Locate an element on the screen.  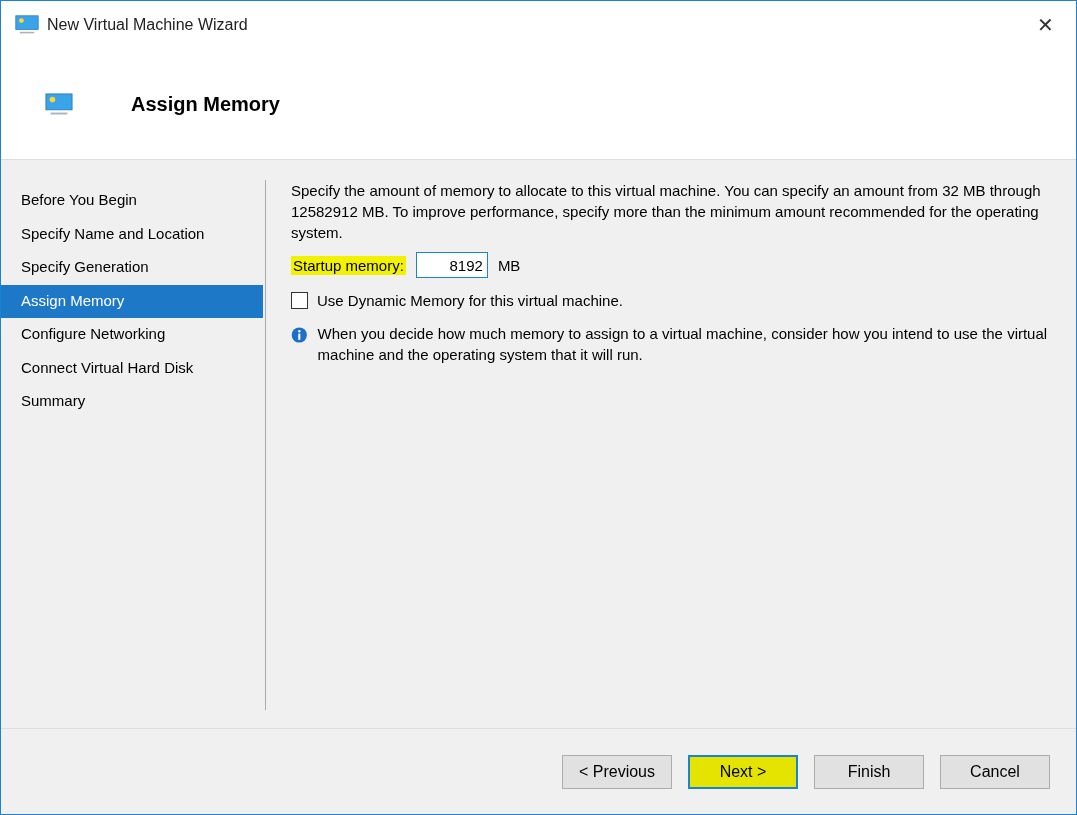
step-item: Before You Begin is located at coordinates (132, 201).